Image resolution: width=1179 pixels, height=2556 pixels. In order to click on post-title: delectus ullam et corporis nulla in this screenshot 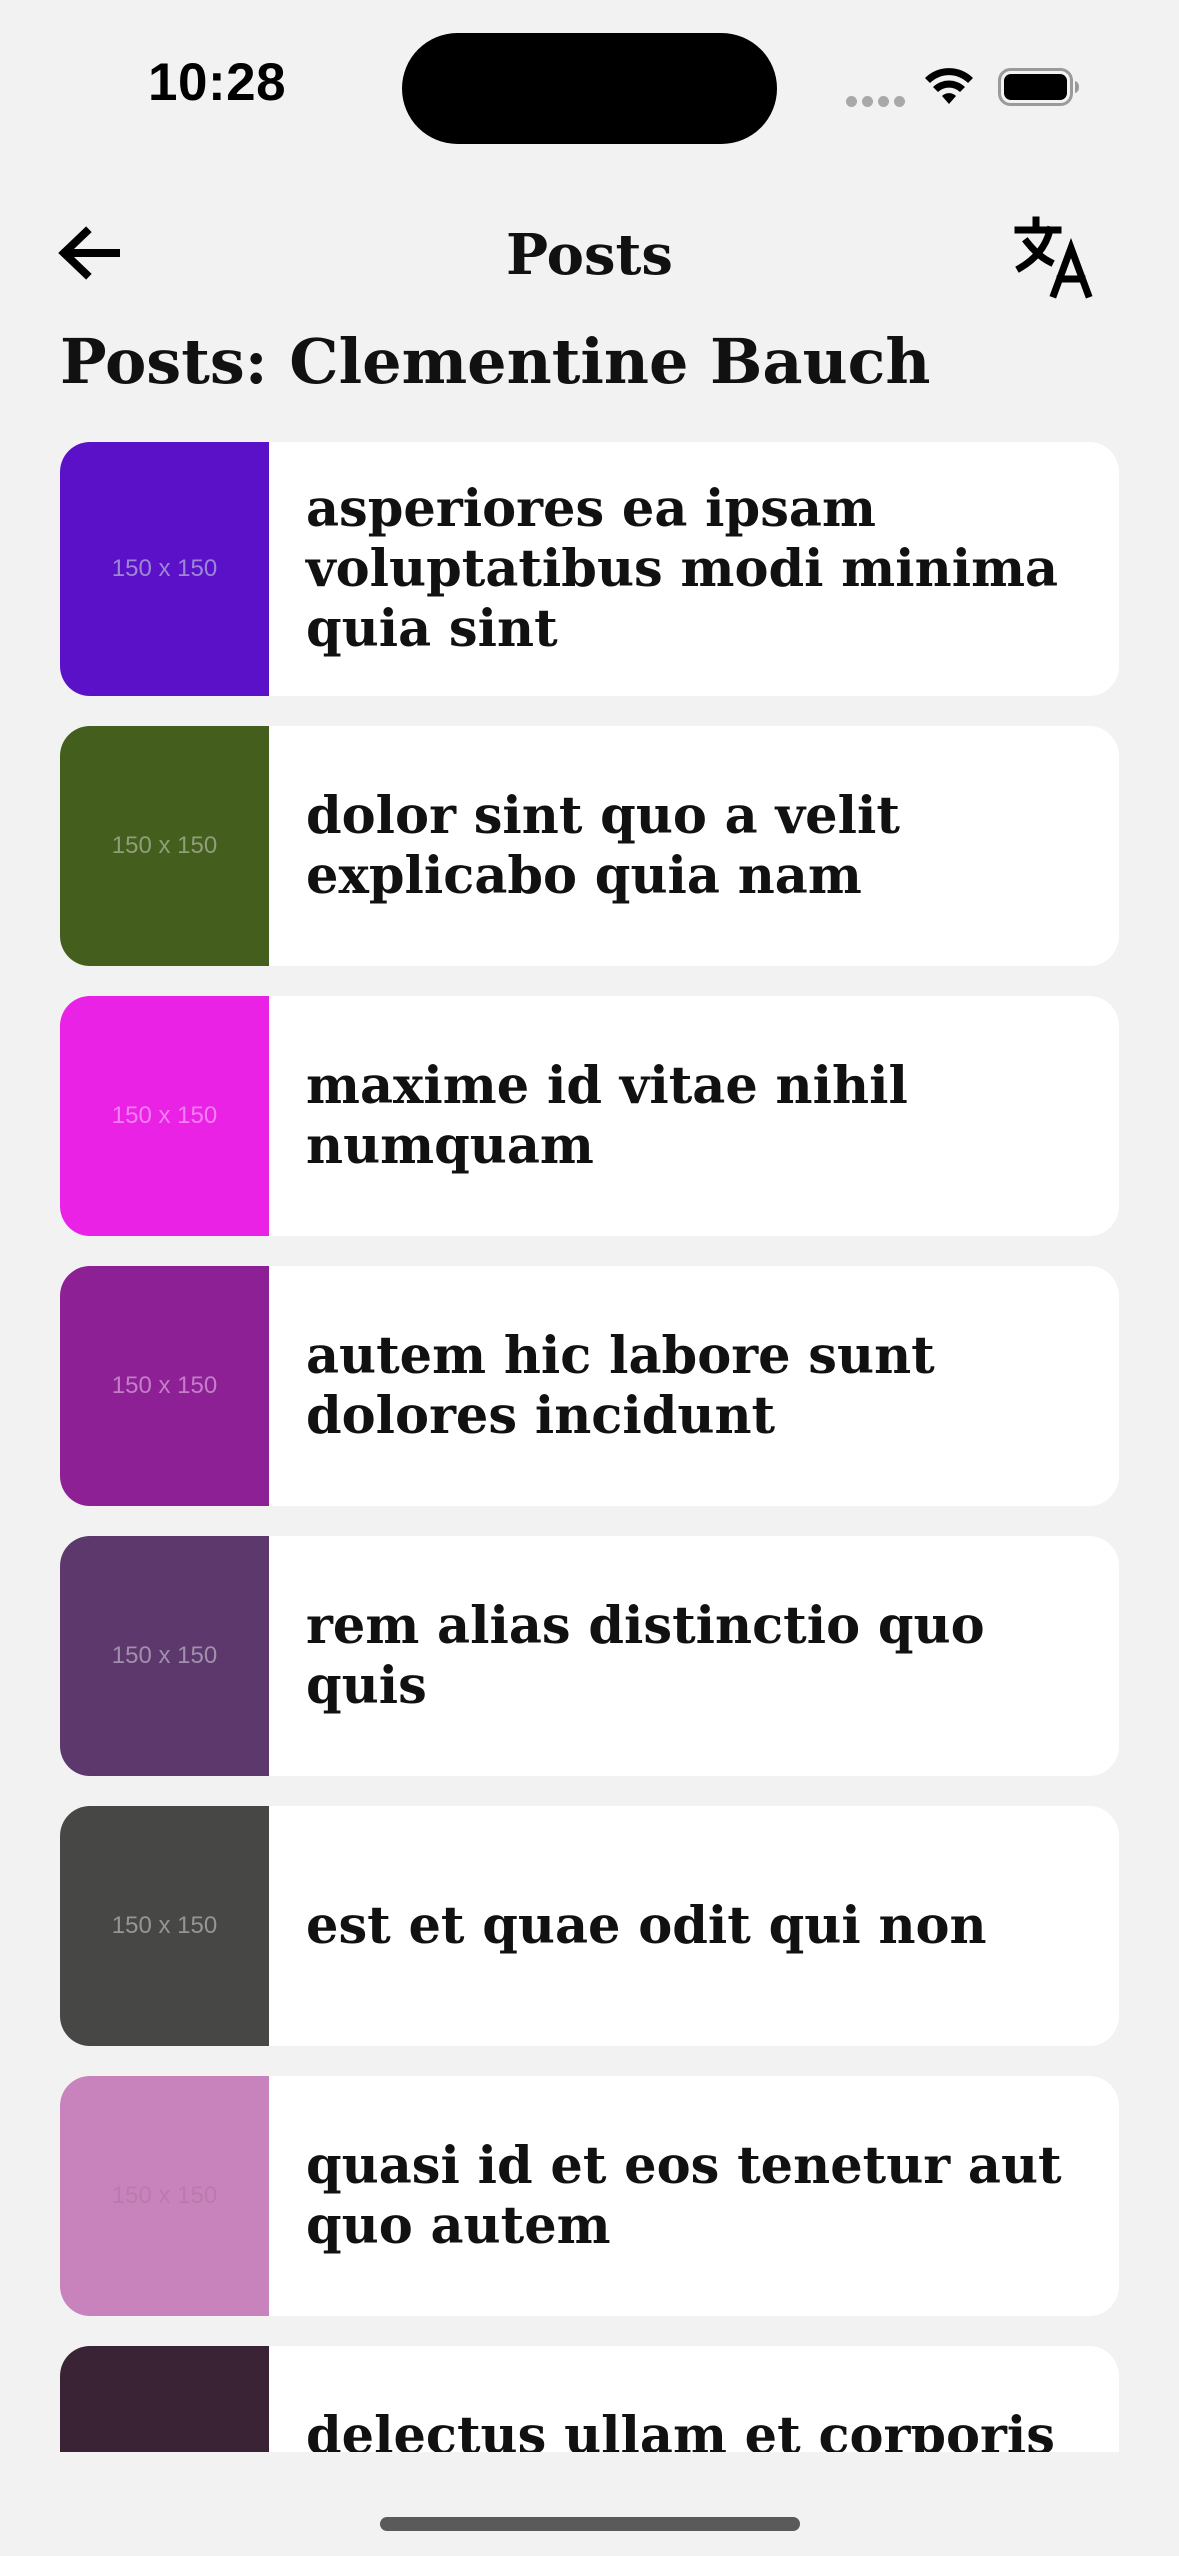, I will do `click(681, 2429)`.